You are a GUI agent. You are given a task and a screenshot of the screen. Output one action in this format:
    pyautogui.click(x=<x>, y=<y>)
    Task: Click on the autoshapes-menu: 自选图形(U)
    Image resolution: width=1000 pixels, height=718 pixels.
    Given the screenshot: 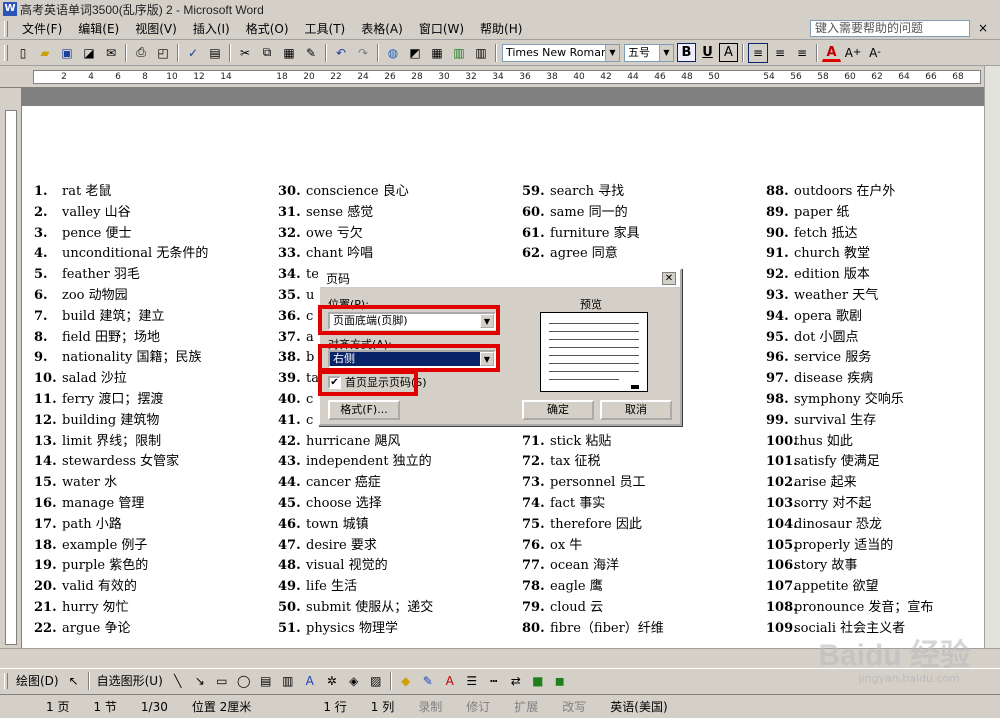 What is the action you would take?
    pyautogui.click(x=130, y=680)
    